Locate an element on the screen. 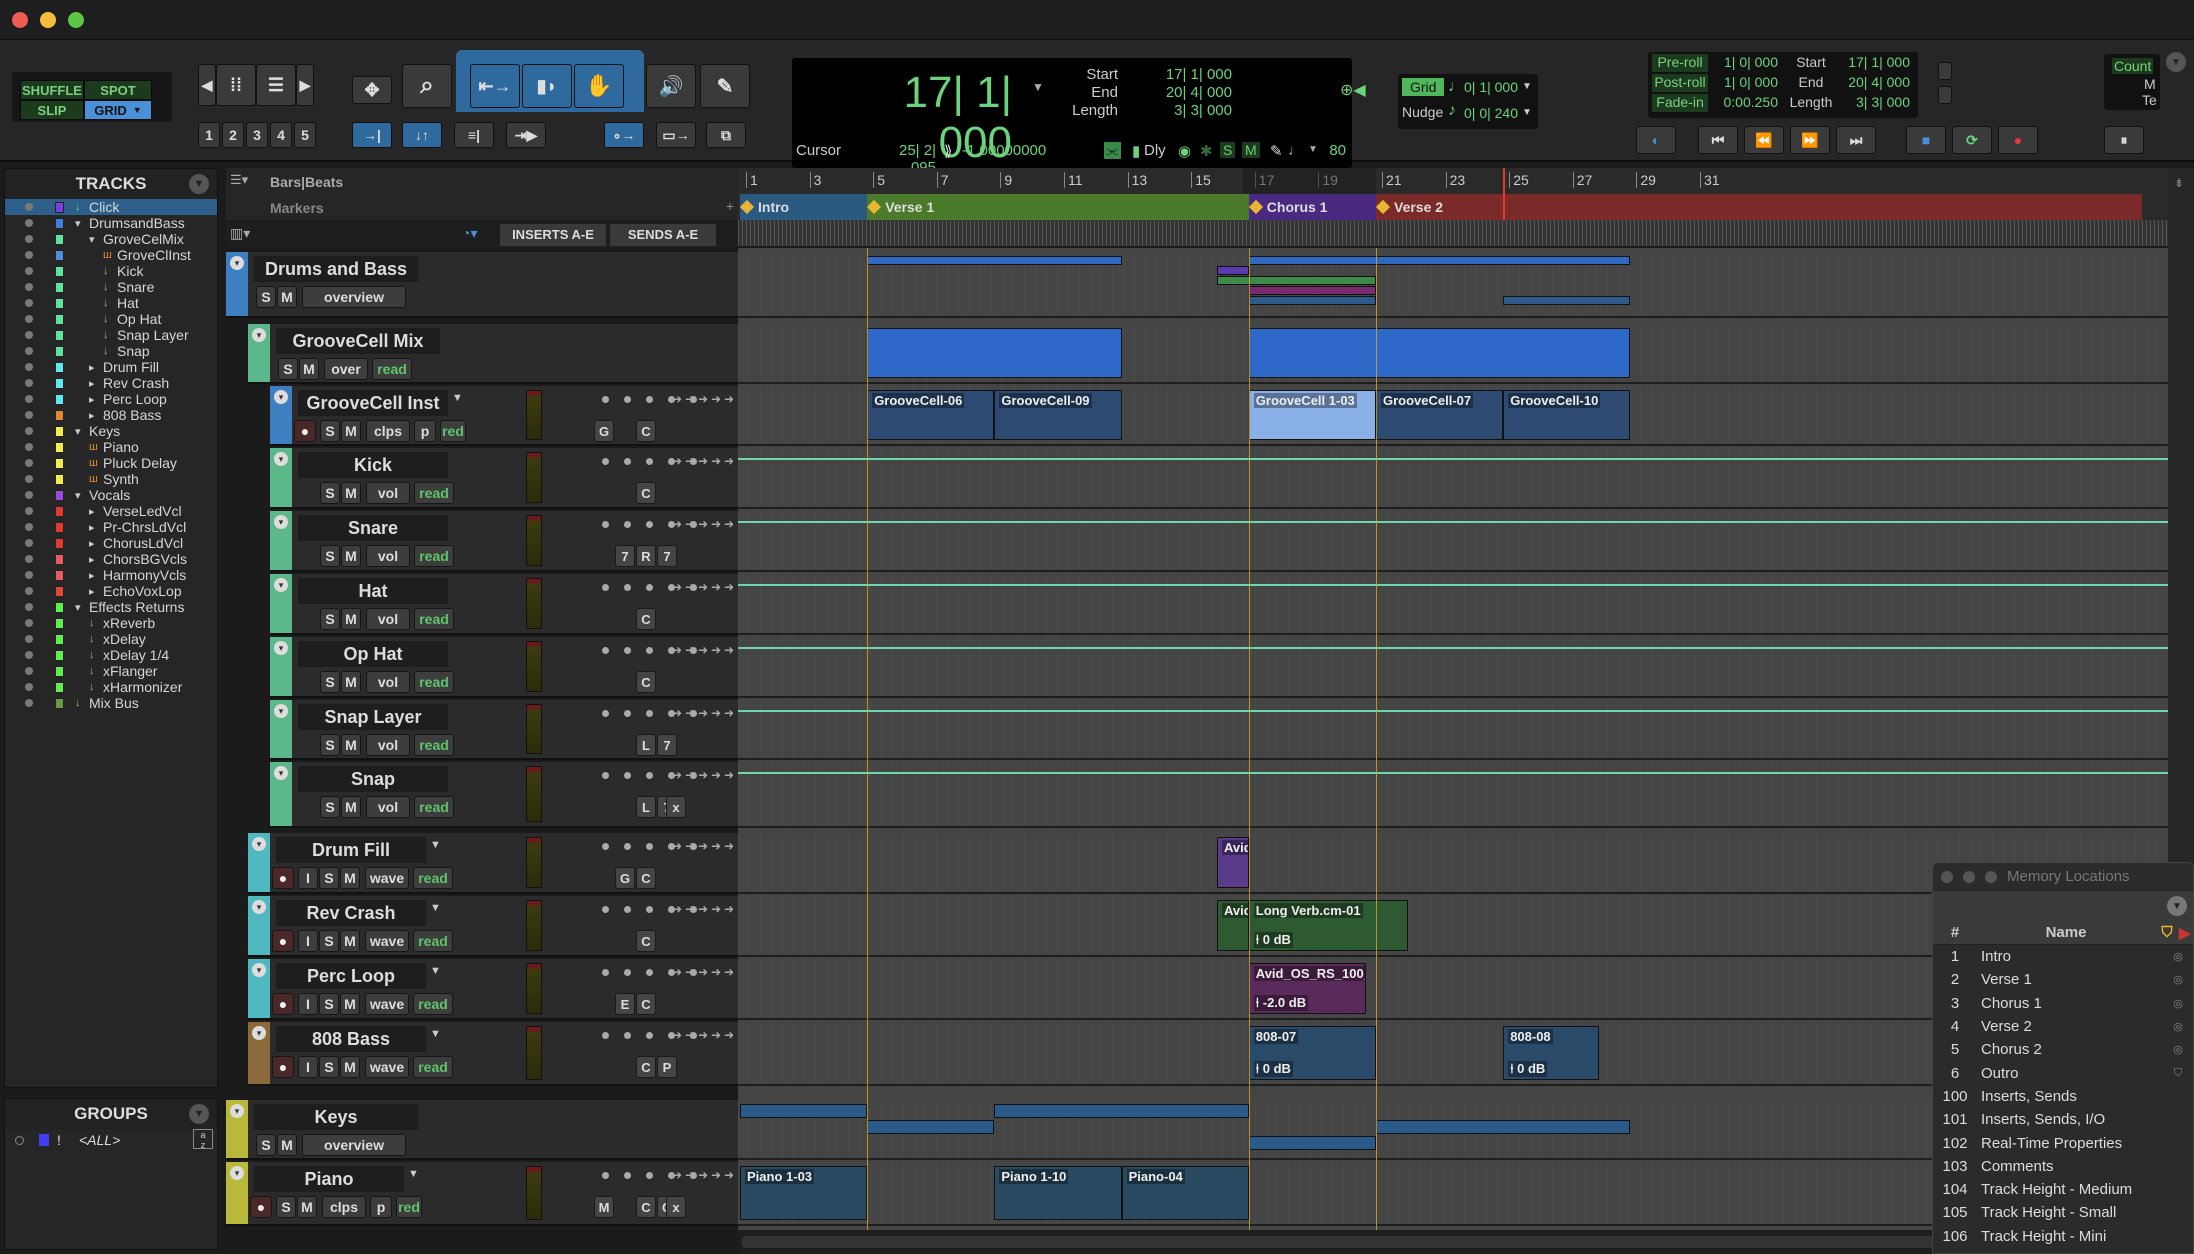 This screenshot has width=2194, height=1254. toolbar-menu-icon: ▼ is located at coordinates (2176, 62).